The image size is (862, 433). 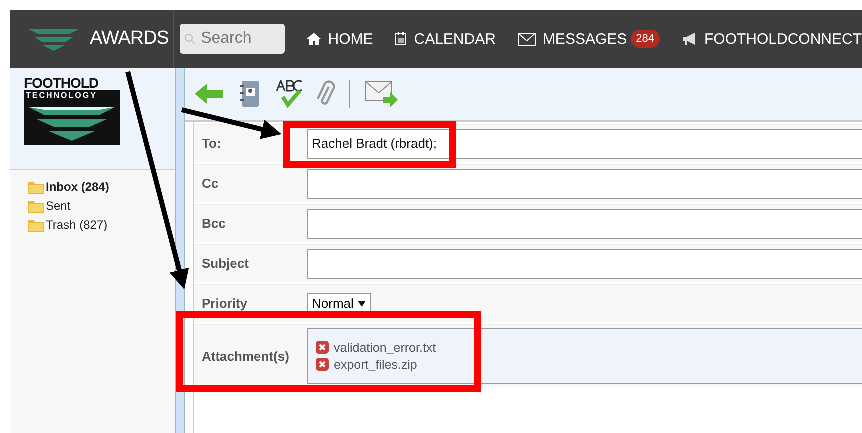 What do you see at coordinates (772, 39) in the screenshot?
I see `nav-link: FOOTHOLDCONNECT` at bounding box center [772, 39].